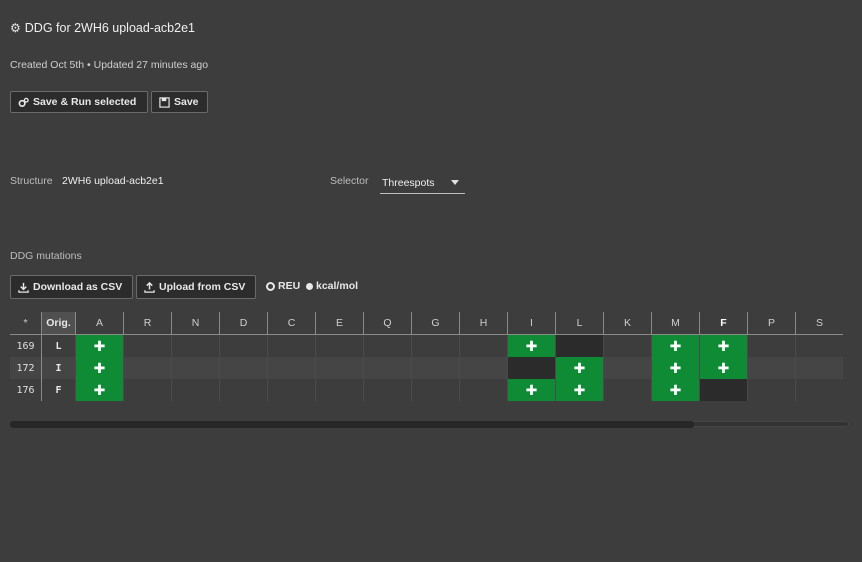 The image size is (862, 562). I want to click on header-aa-P: P, so click(771, 323).